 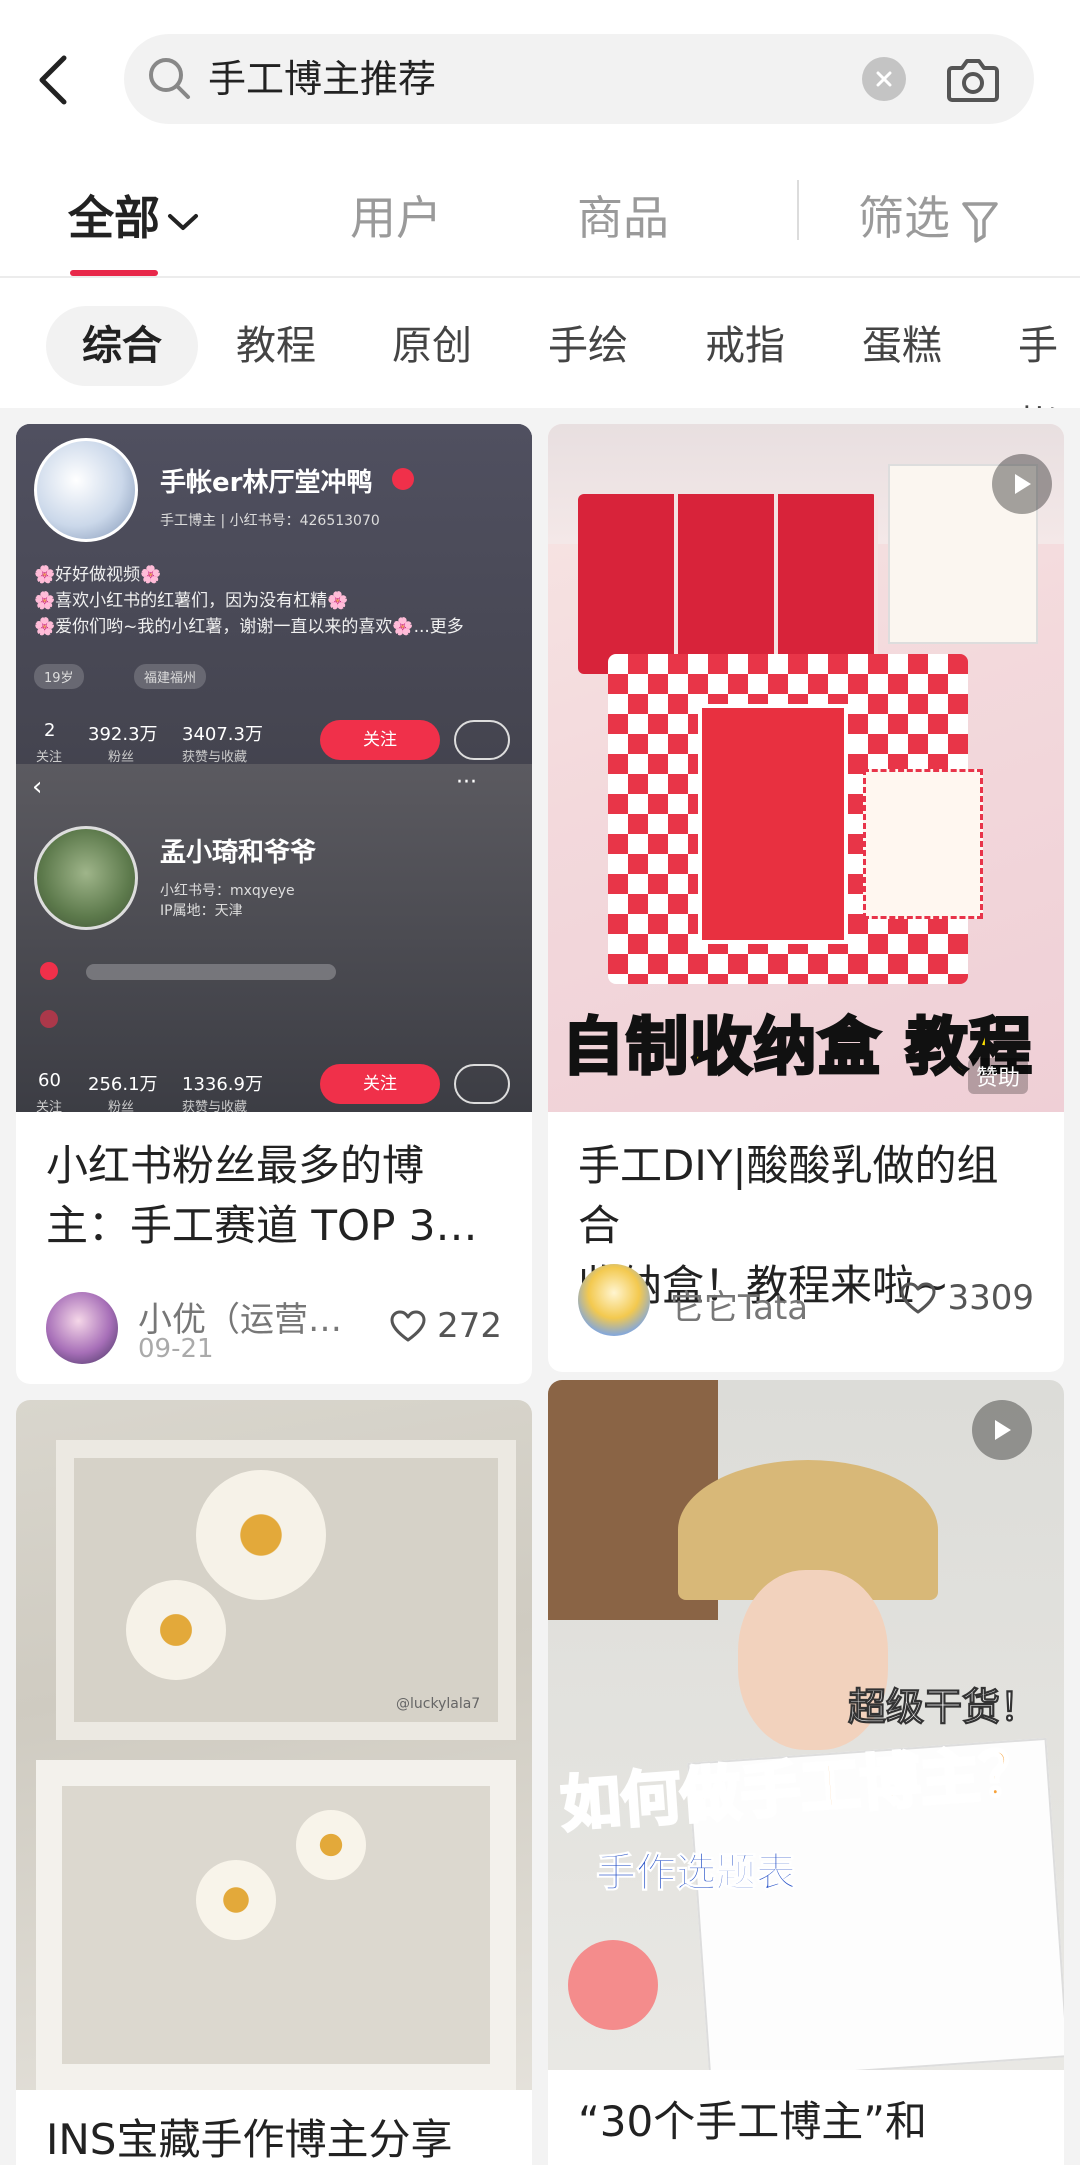 What do you see at coordinates (980, 222) in the screenshot?
I see `filter-funnel-icon` at bounding box center [980, 222].